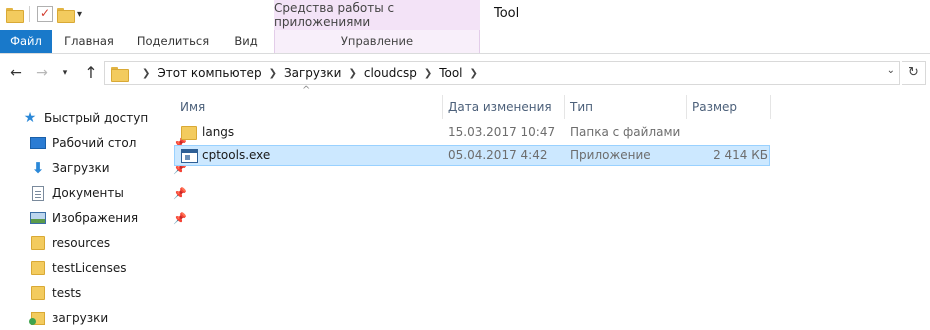 Image resolution: width=930 pixels, height=330 pixels. I want to click on sidebar-item-label: Документы, so click(88, 193).